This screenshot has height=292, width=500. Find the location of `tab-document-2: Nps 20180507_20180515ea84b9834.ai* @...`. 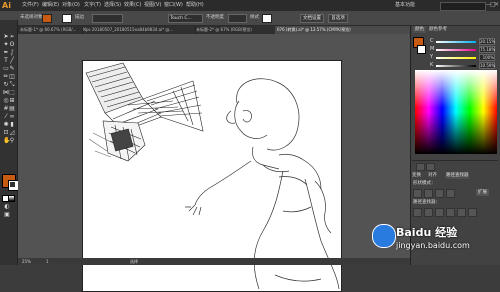

tab-document-2: Nps 20180507_20180515ea84b9834.ai* @... is located at coordinates (138, 30).